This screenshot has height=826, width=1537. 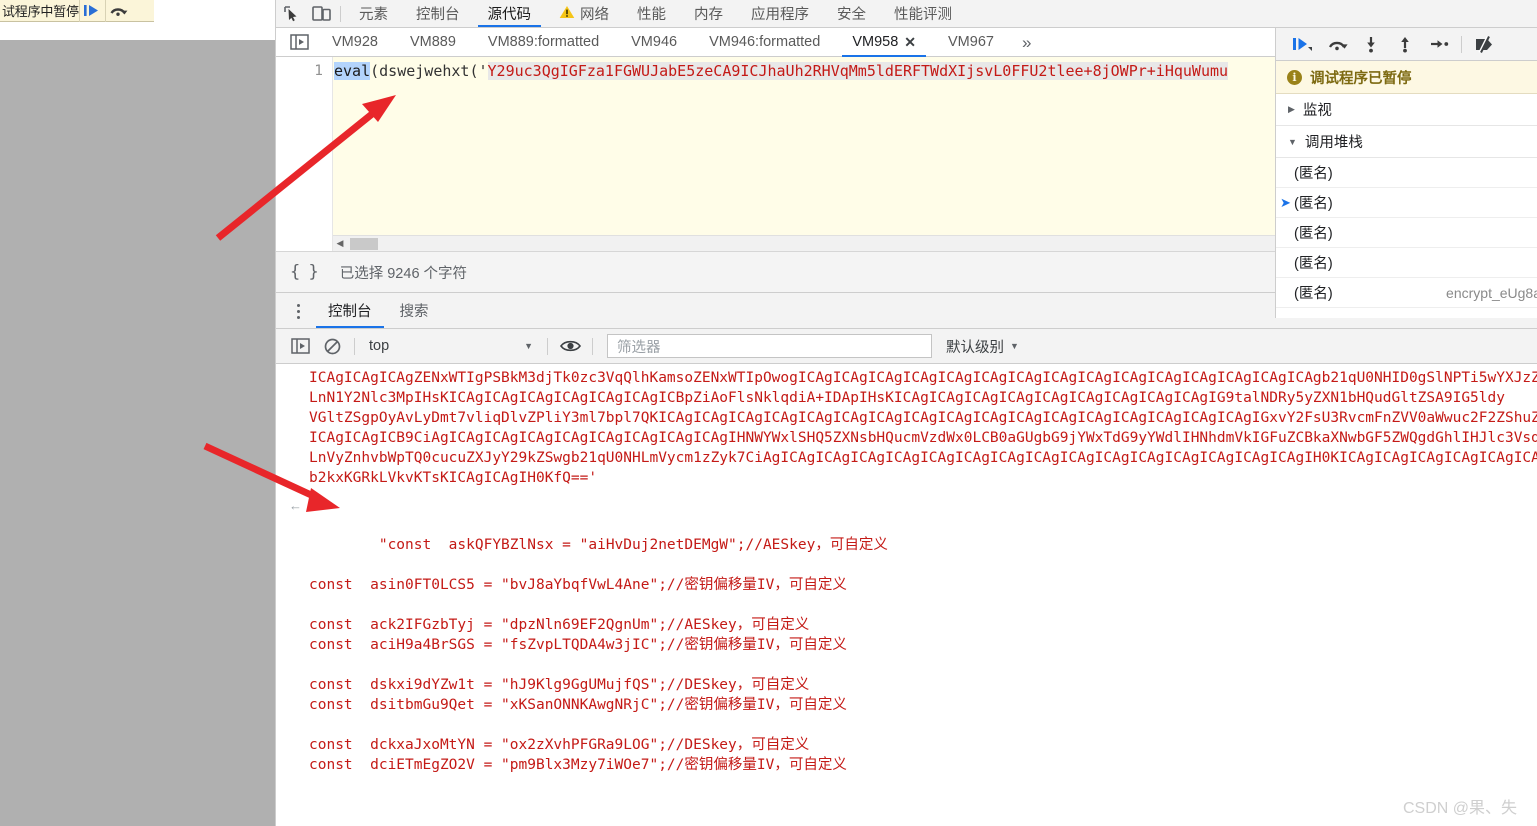 I want to click on tab-security: 安全, so click(x=851, y=13).